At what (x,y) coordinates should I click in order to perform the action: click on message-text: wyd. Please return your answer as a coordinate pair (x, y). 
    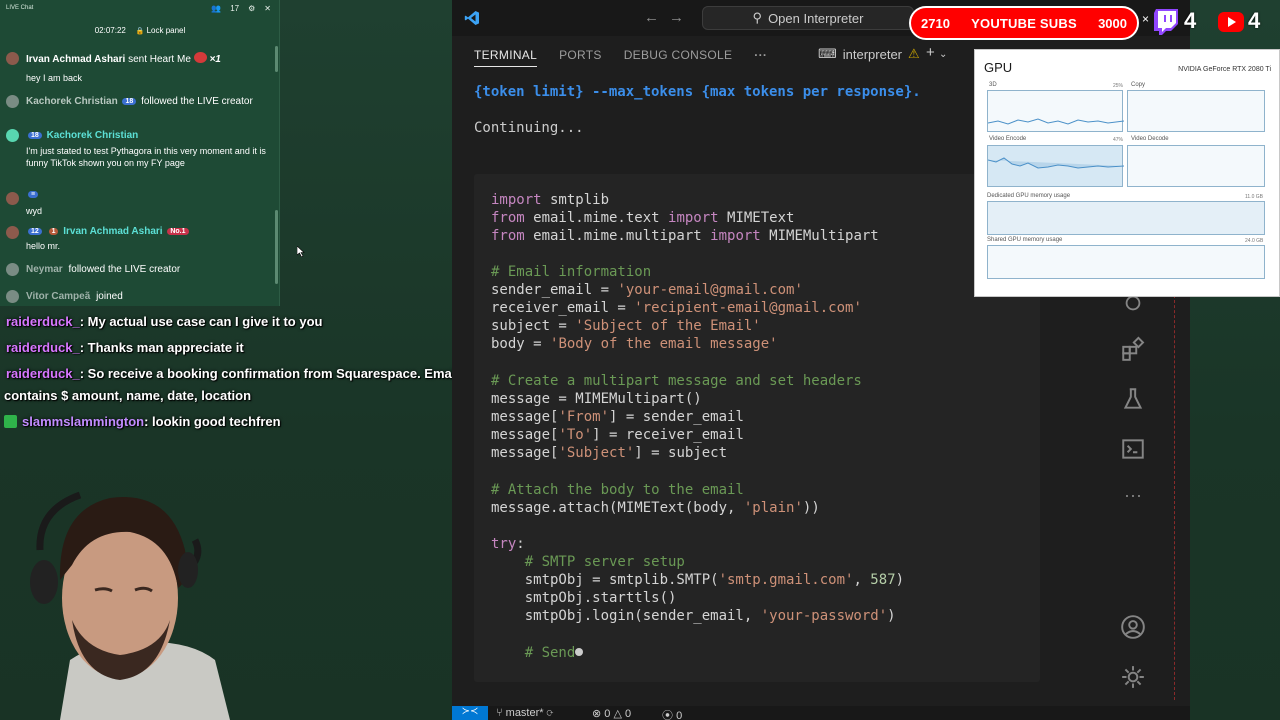
    Looking at the image, I should click on (34, 211).